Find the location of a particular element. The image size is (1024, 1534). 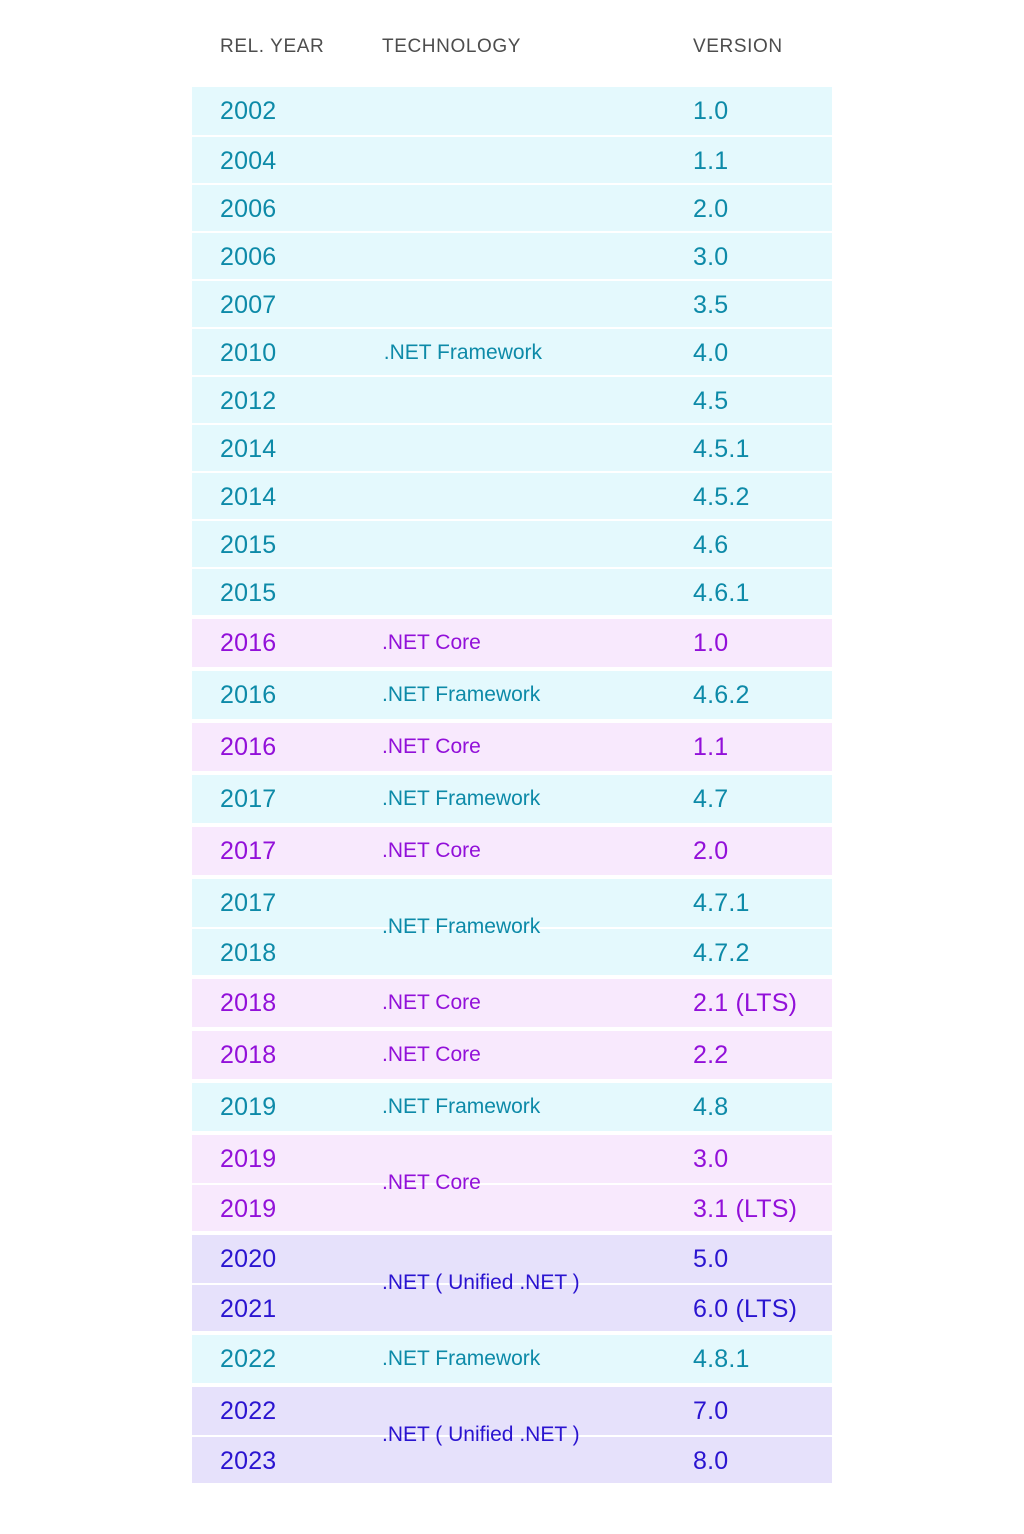

table-row: 2015 4.6 is located at coordinates (512, 543).